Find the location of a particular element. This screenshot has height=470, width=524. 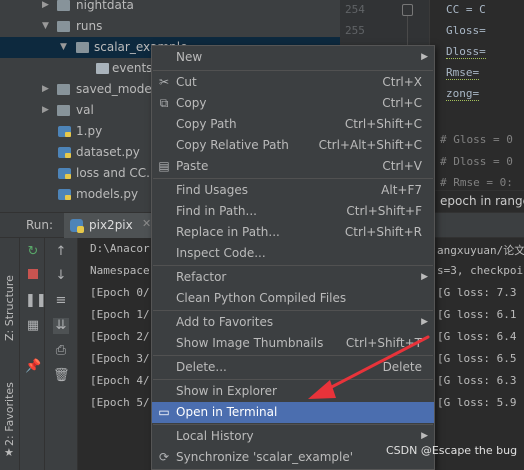

menu-item-shortcut: Ctrl+C is located at coordinates (402, 103).